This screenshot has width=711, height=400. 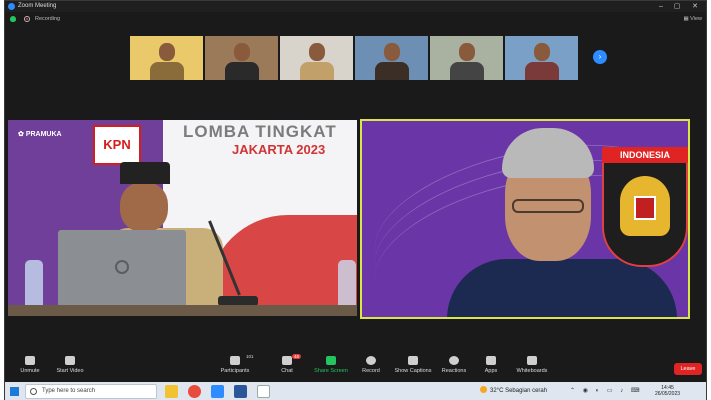 I want to click on taskbar-clock: 14:45 26/05/2023, so click(x=667, y=391).